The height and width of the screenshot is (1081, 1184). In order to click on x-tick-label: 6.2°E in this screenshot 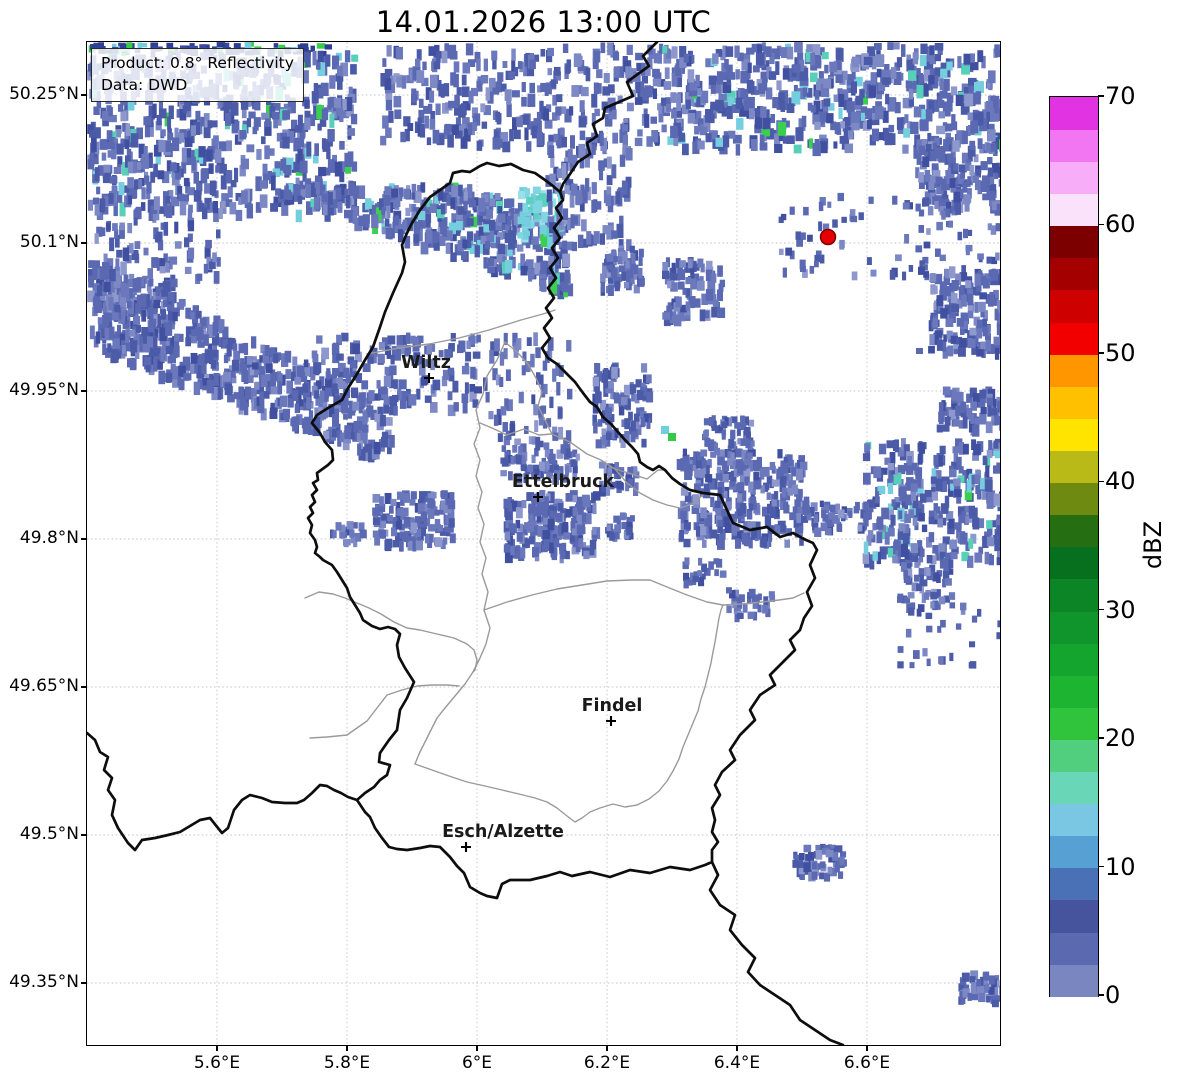, I will do `click(607, 1063)`.